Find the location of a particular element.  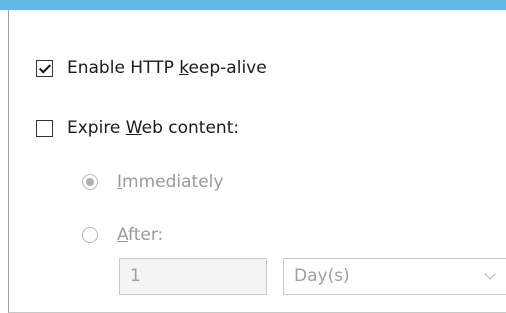

keep-alive-label: Enable HTTP keep-alive is located at coordinates (167, 68).